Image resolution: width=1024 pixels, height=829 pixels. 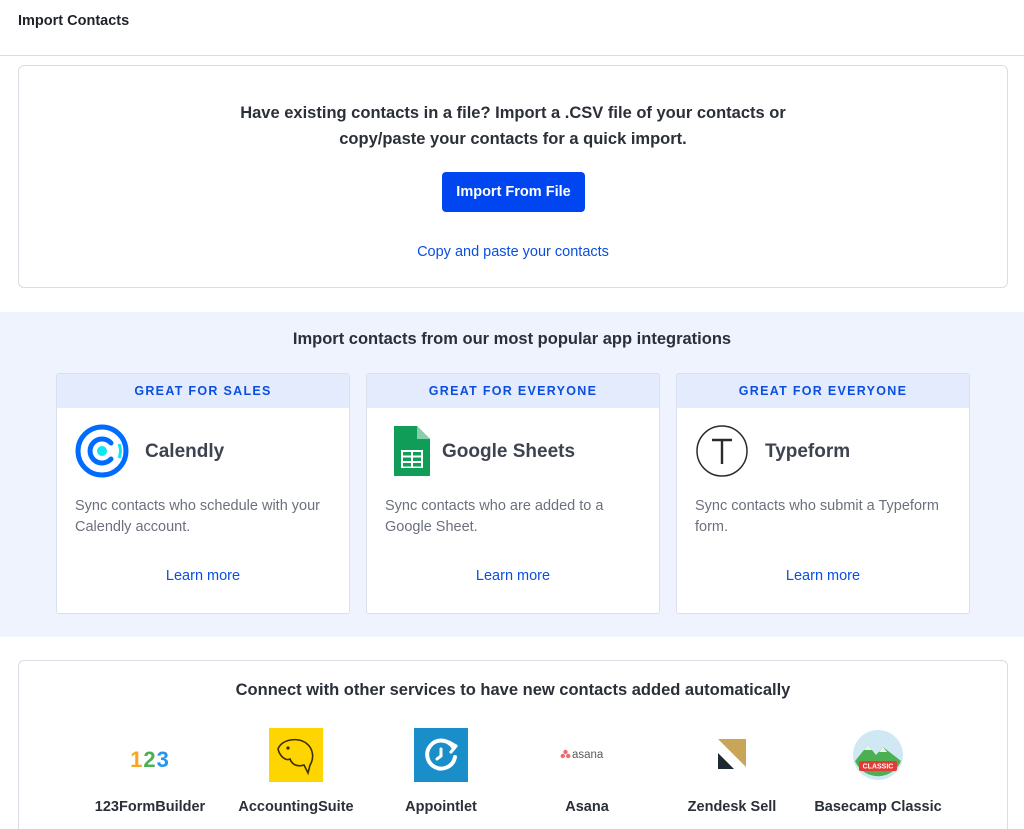 I want to click on copy-paste-contacts-link: Copy and paste your contacts, so click(x=513, y=252).